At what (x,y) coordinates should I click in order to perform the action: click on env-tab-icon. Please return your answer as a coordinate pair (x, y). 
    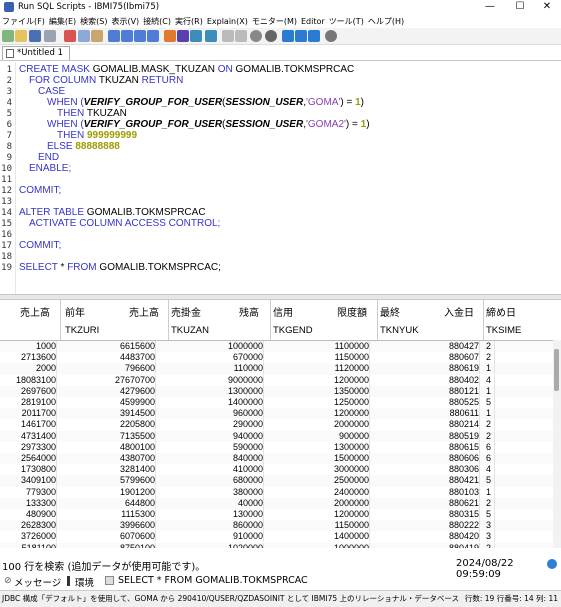
    Looking at the image, I should click on (68, 581).